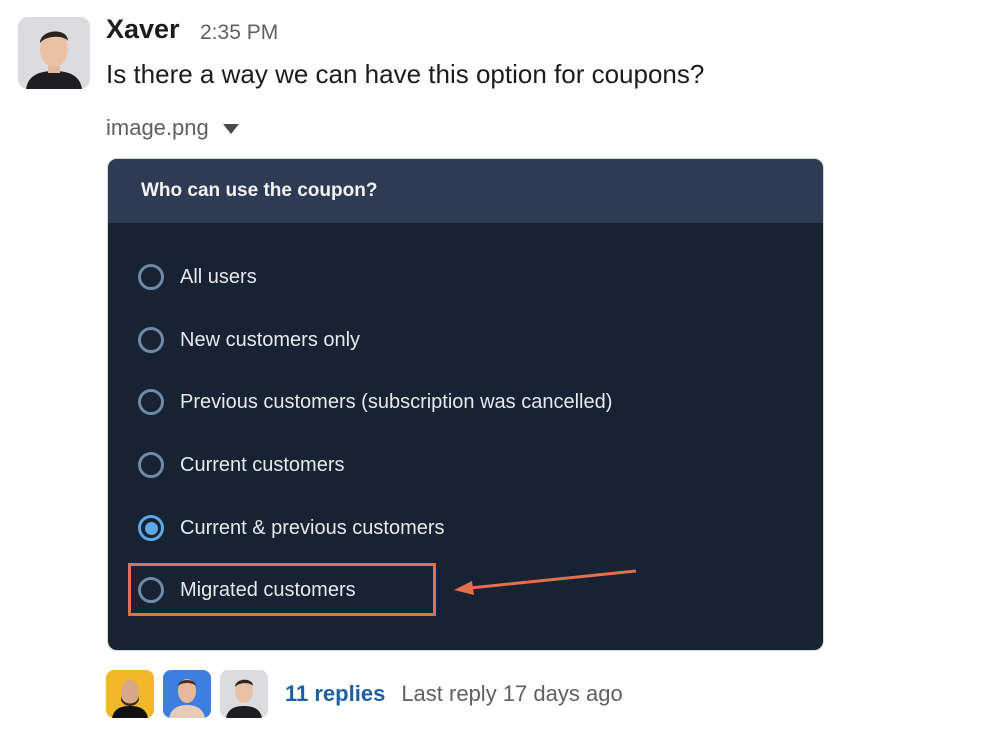 The image size is (1006, 752). What do you see at coordinates (335, 694) in the screenshot?
I see `replies-link: 11 replies` at bounding box center [335, 694].